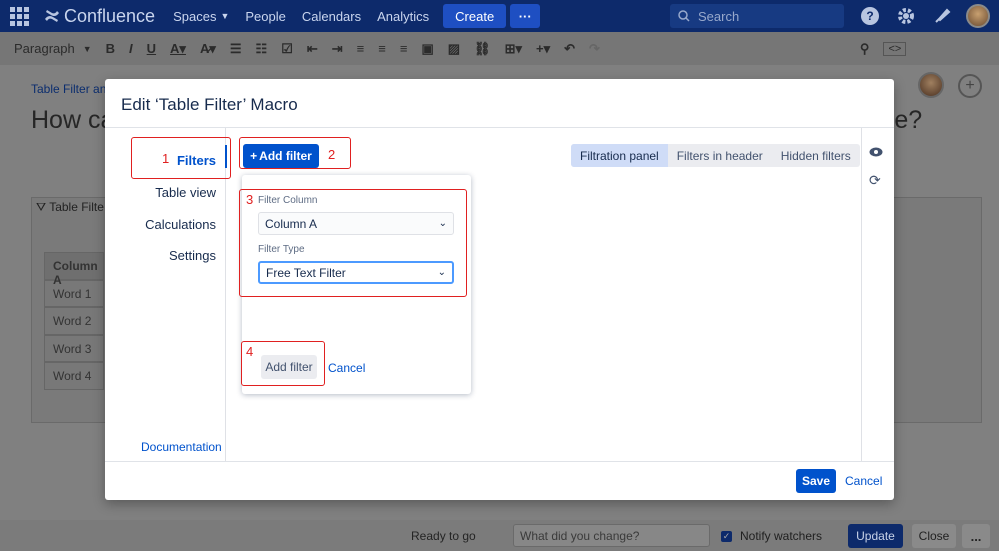 The image size is (999, 551). I want to click on search-placeholder: Search, so click(719, 16).